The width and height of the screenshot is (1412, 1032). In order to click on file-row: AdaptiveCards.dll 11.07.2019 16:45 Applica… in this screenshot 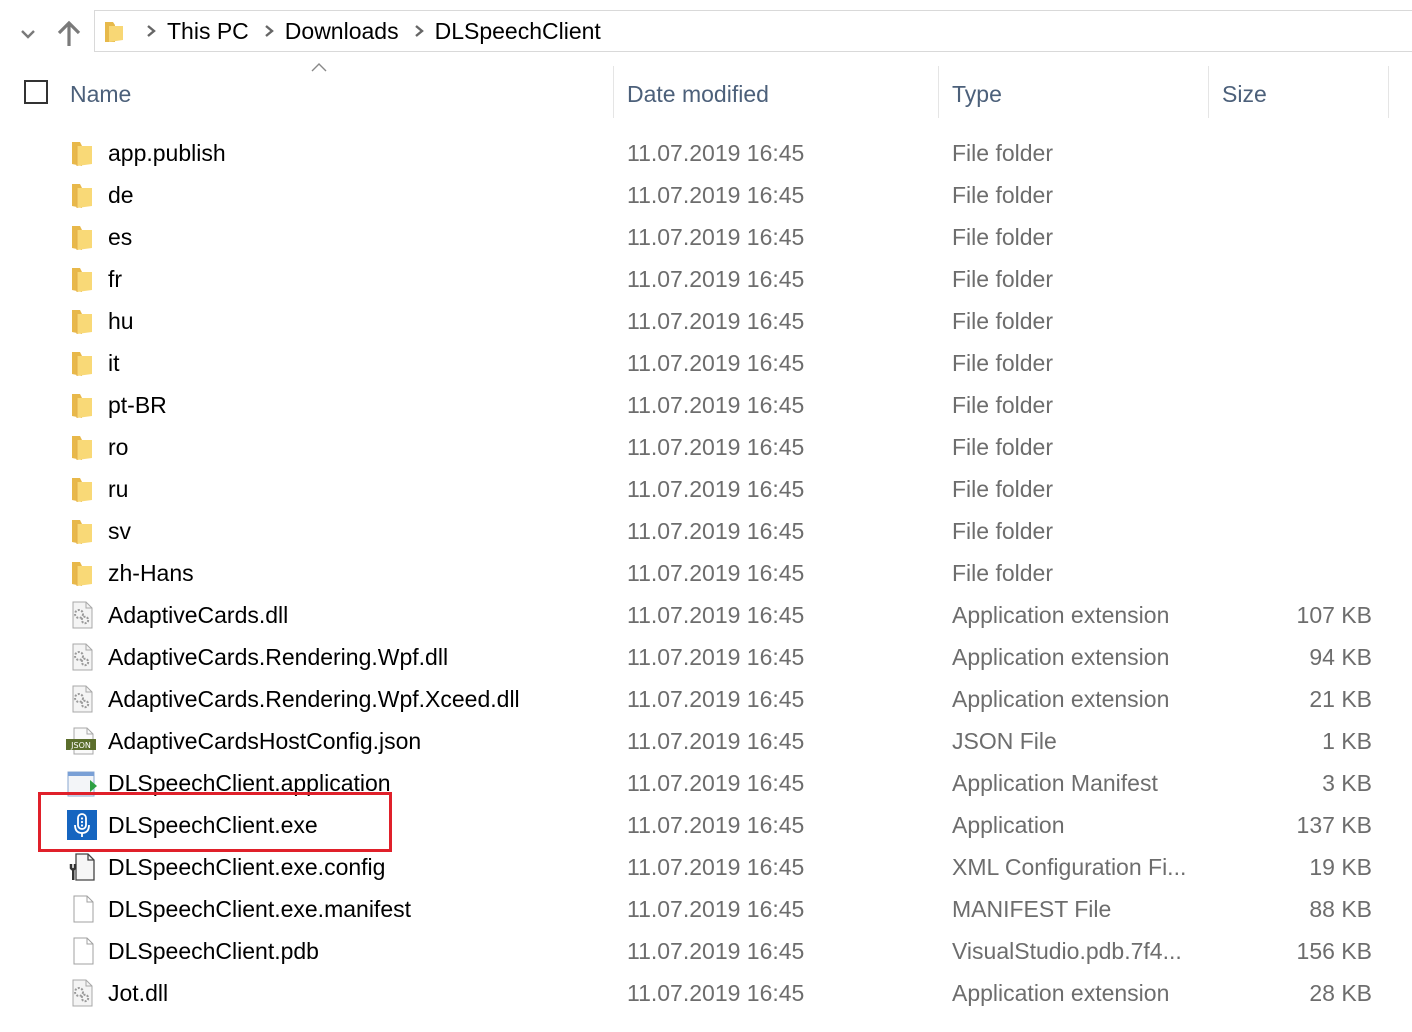, I will do `click(706, 615)`.